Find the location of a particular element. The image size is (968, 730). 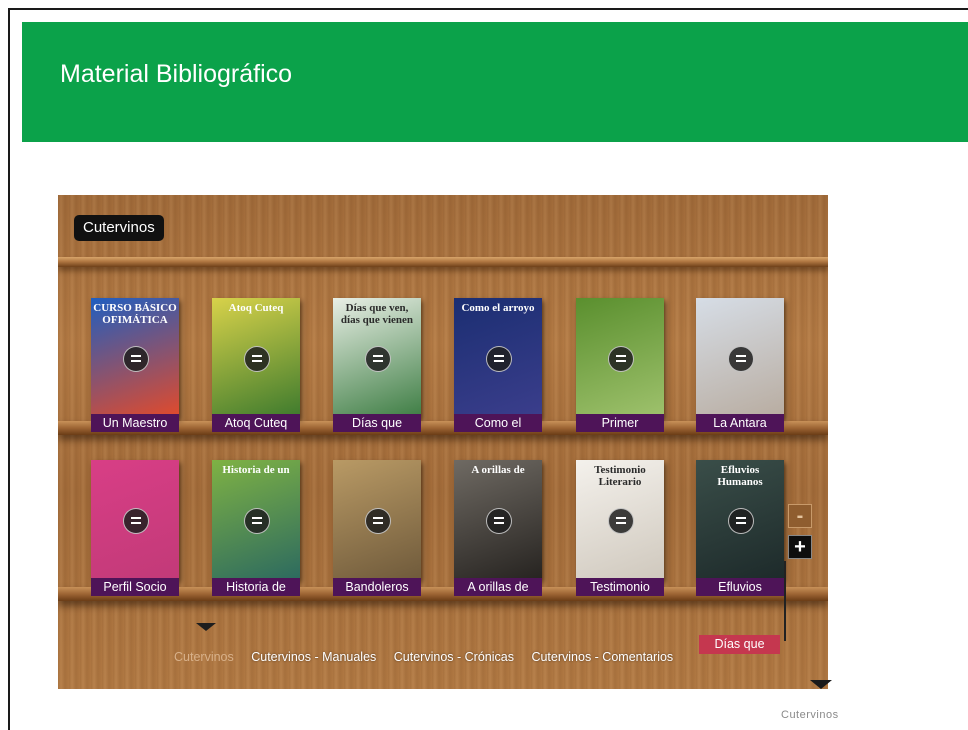

tab-cutervinos-cronicas: Cutervinos - Crónicas is located at coordinates (454, 657).